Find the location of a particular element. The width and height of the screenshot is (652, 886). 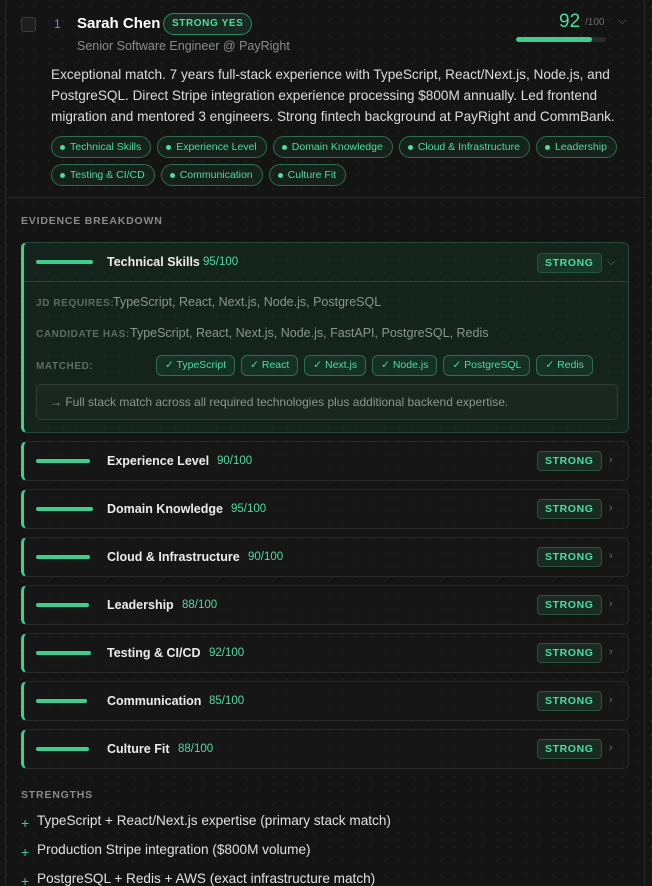

dimension-name: Testing & CI/CD is located at coordinates (154, 653).